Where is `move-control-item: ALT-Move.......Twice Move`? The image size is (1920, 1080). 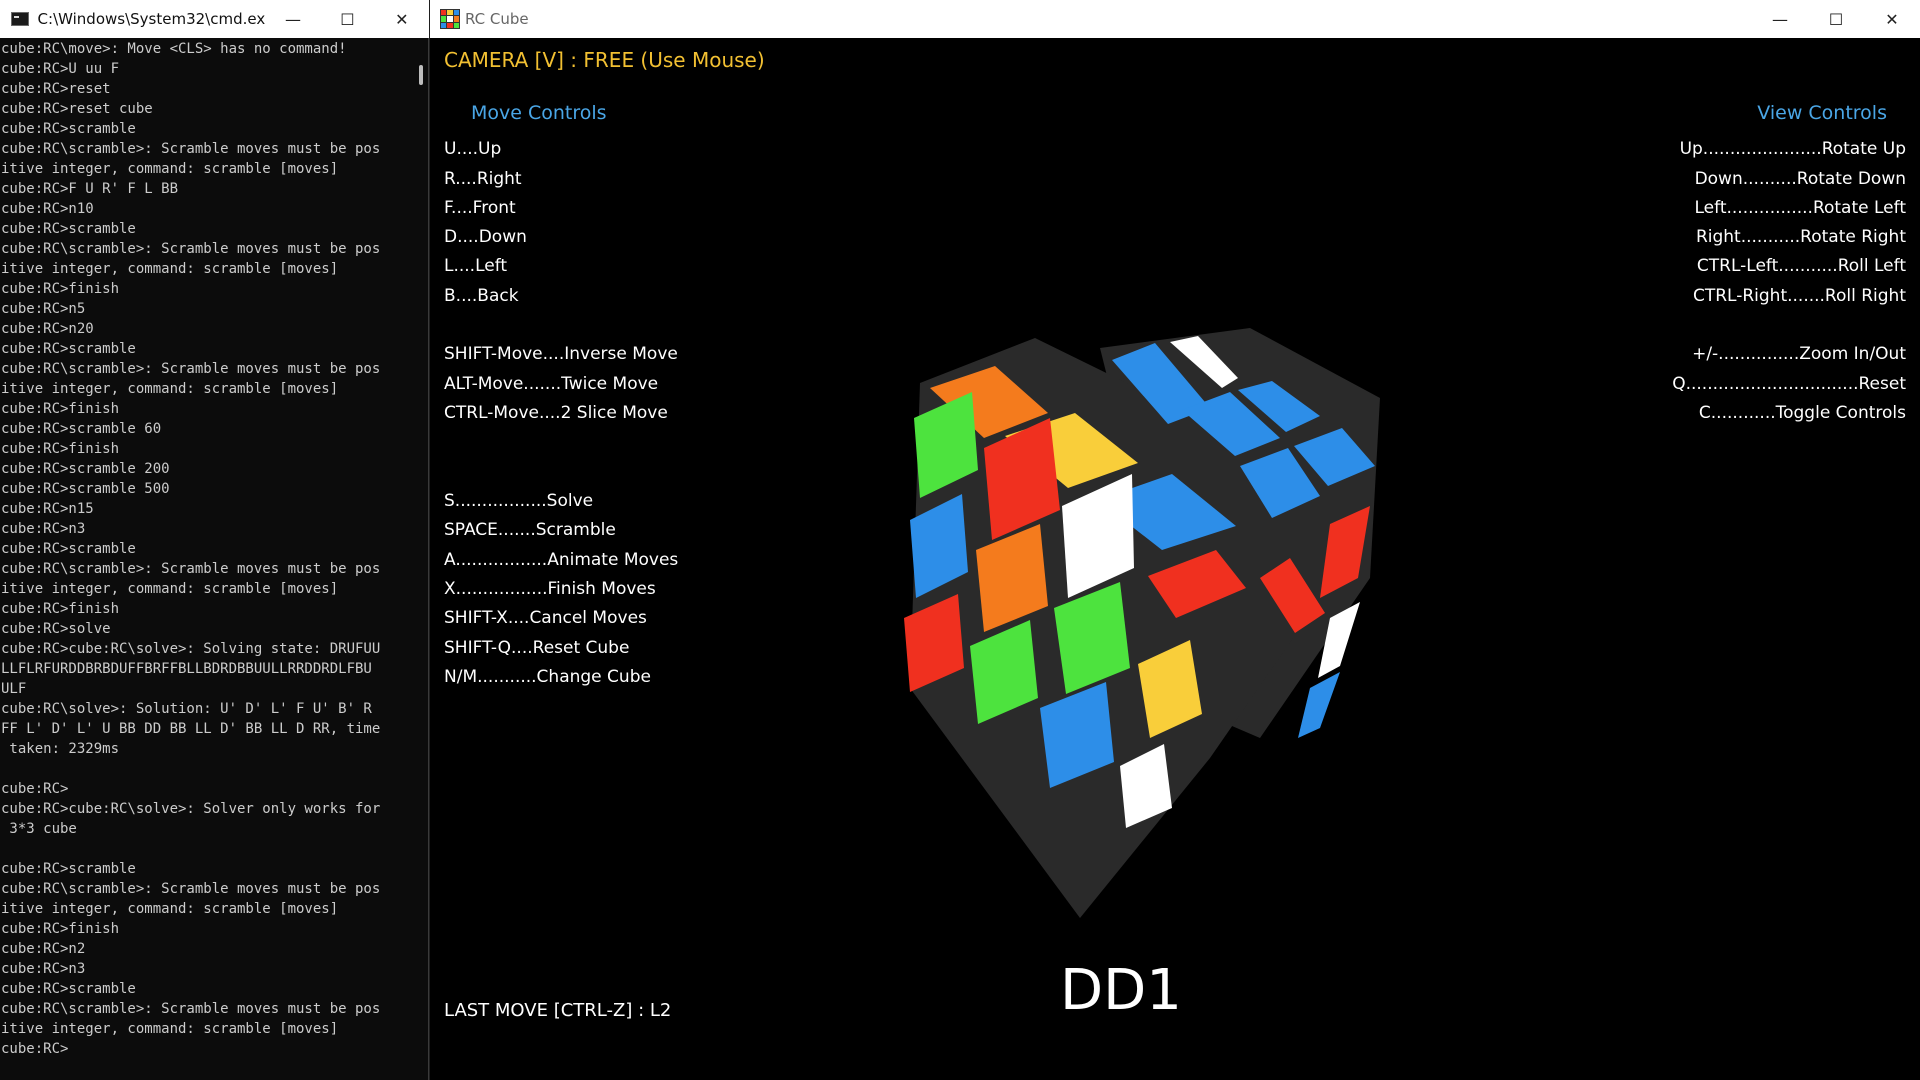 move-control-item: ALT-Move.......Twice Move is located at coordinates (551, 384).